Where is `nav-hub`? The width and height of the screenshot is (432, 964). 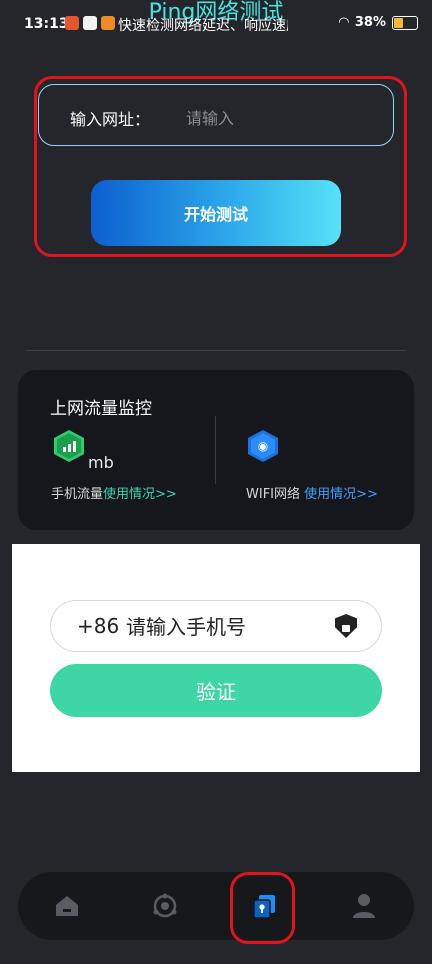
nav-hub is located at coordinates (165, 906).